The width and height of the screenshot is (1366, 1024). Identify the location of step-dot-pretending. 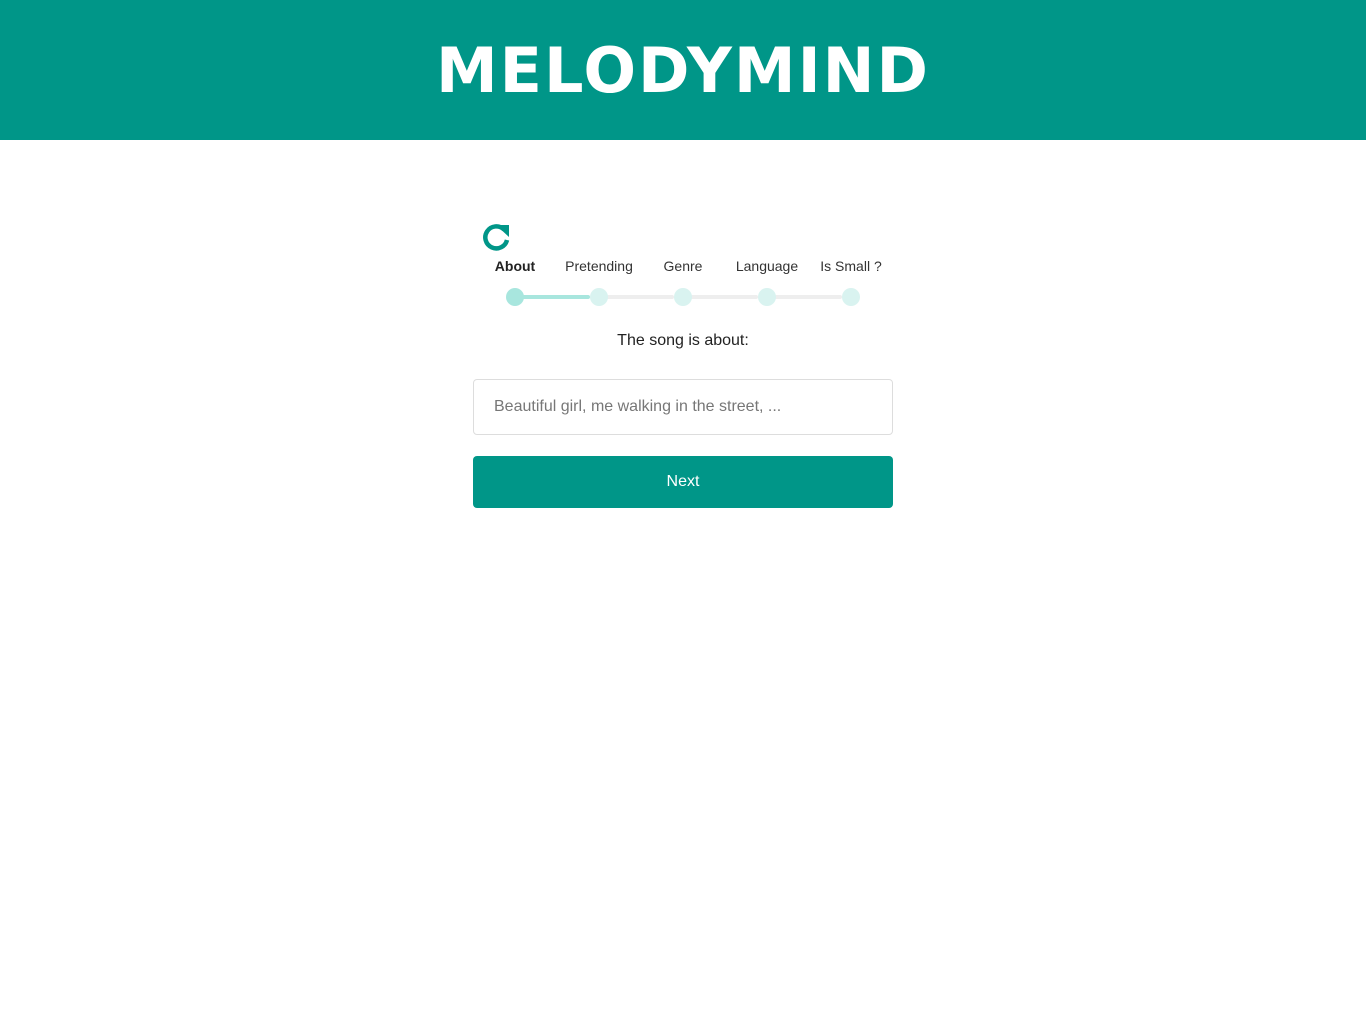
(599, 297).